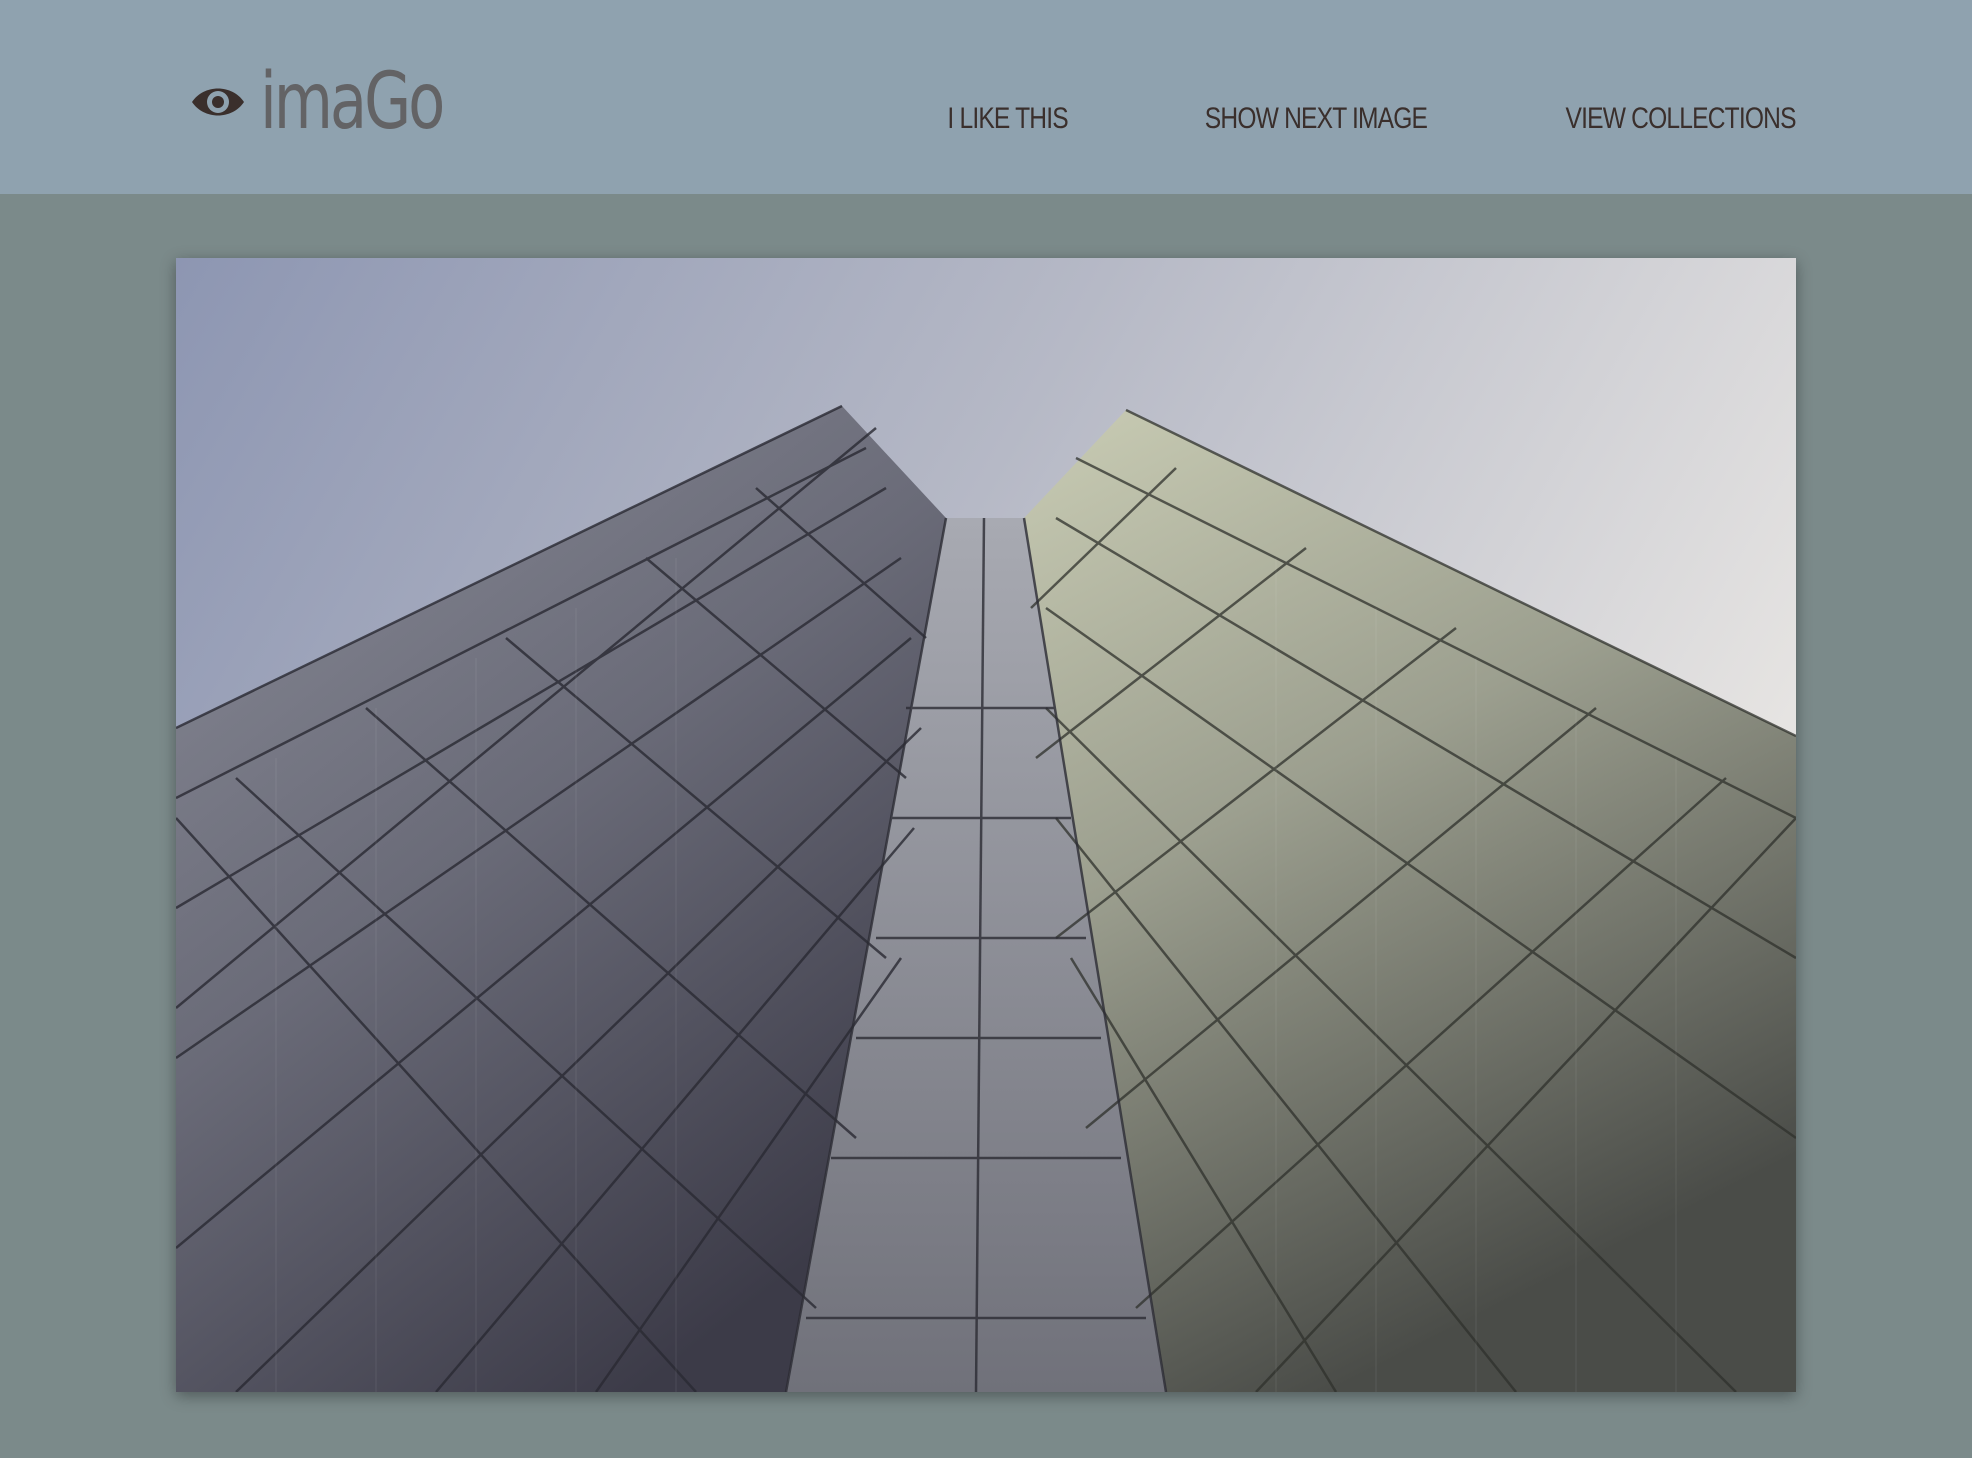  I want to click on view-collections-link: VIEW COLLECTIONS, so click(1681, 119).